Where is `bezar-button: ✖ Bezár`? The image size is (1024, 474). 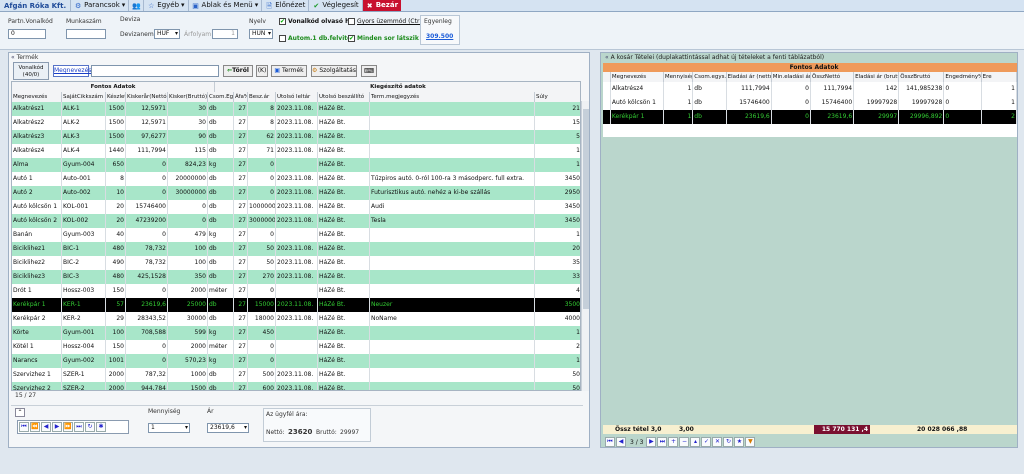 bezar-button: ✖ Bezár is located at coordinates (381, 5).